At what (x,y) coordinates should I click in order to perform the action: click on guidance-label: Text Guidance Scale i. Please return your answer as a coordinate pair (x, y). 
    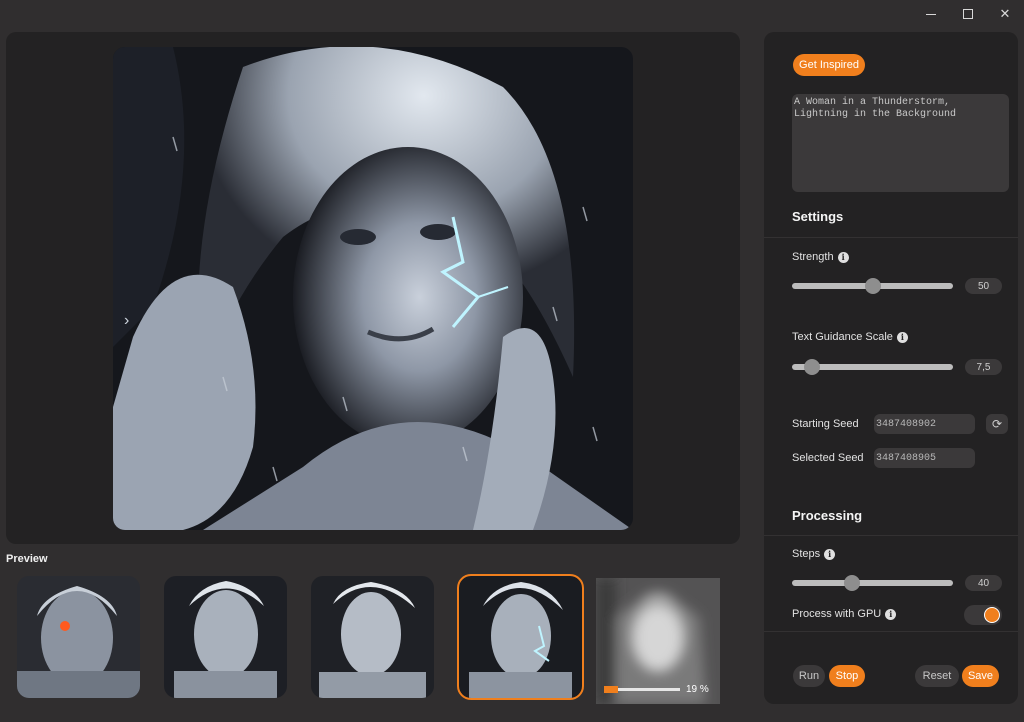
    Looking at the image, I should click on (850, 337).